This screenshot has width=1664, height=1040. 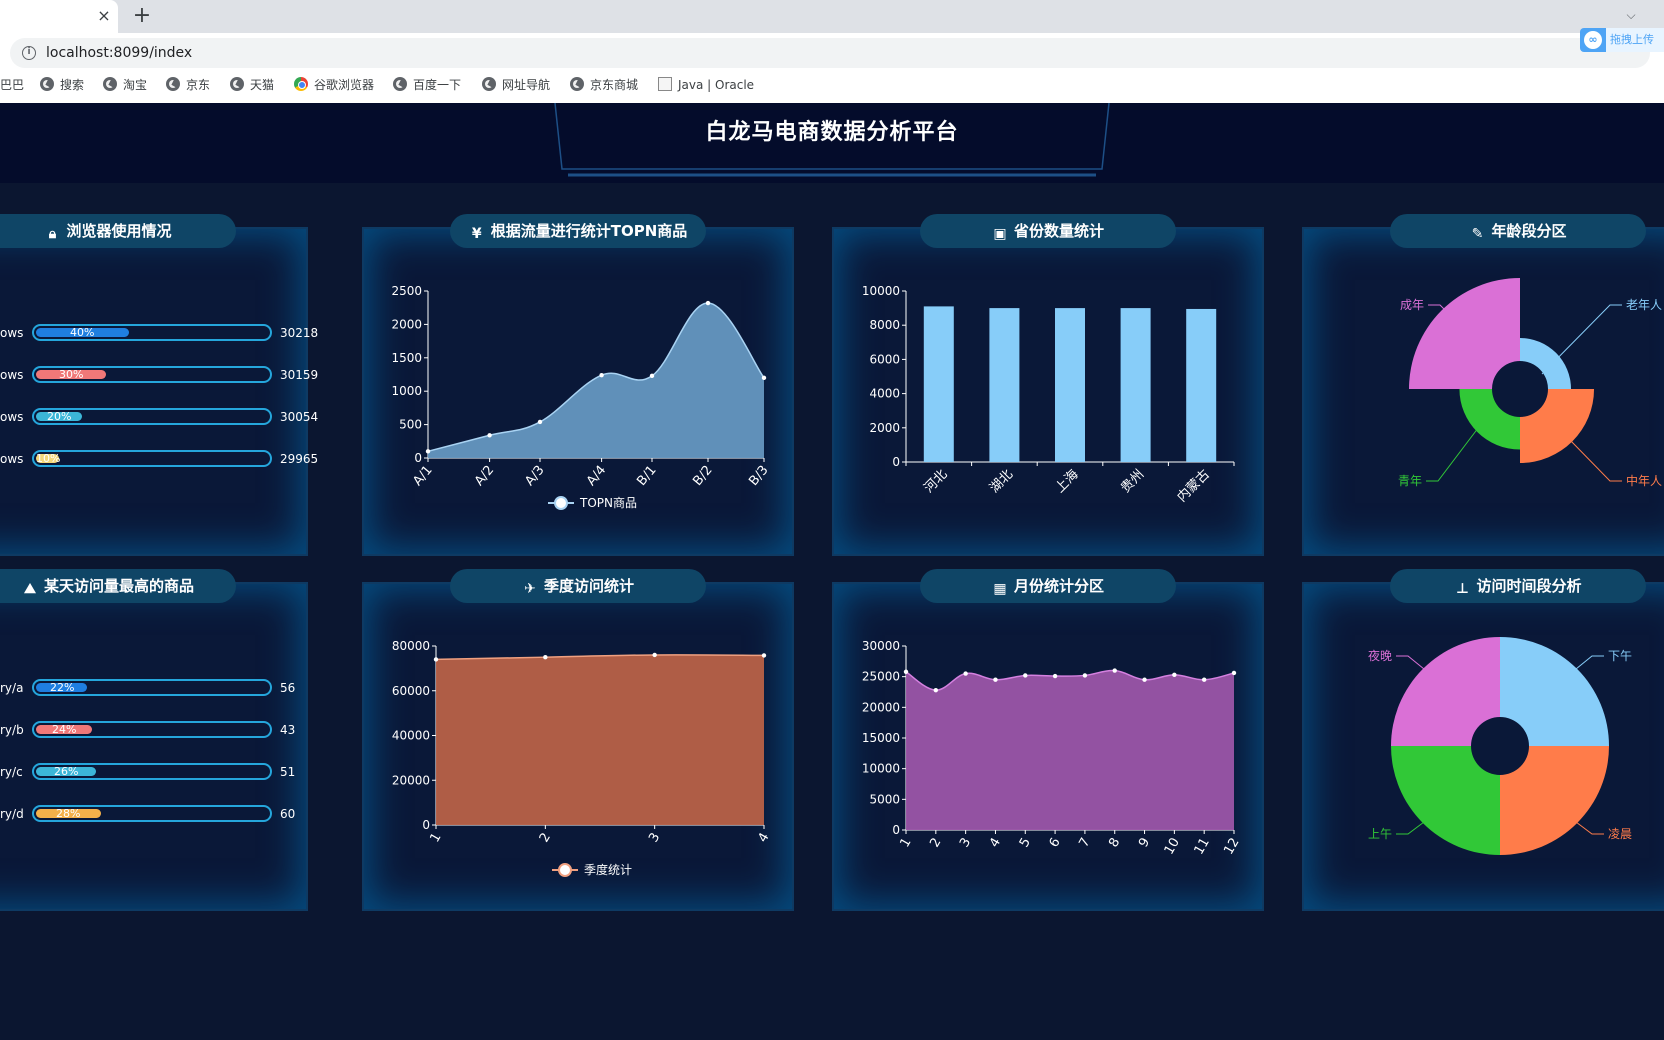 I want to click on progress-track: 24%, so click(x=152, y=729).